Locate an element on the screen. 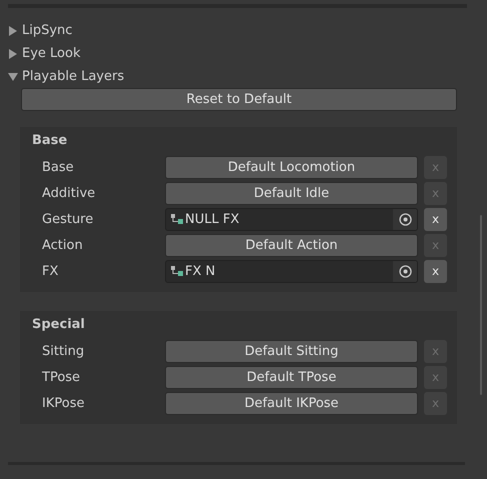  layer-button: Default IKPose is located at coordinates (291, 403).